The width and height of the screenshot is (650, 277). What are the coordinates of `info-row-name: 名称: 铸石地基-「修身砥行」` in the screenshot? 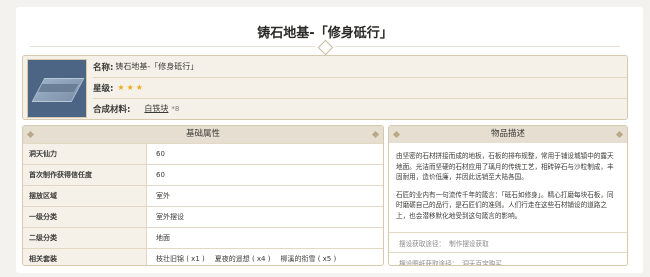 It's located at (360, 67).